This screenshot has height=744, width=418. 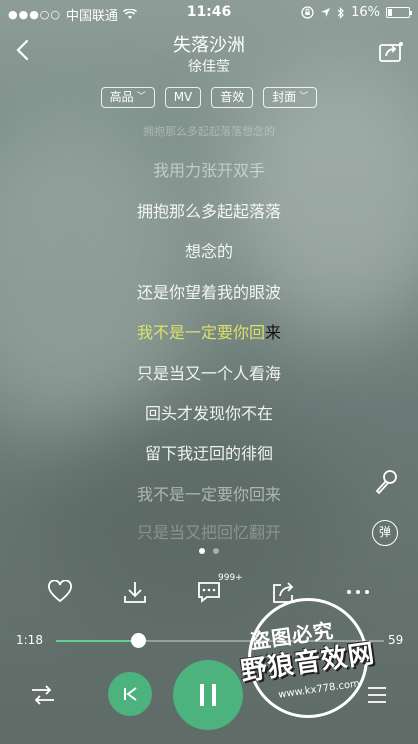 I want to click on quality-pill: 高品 ﹀, so click(x=127, y=97).